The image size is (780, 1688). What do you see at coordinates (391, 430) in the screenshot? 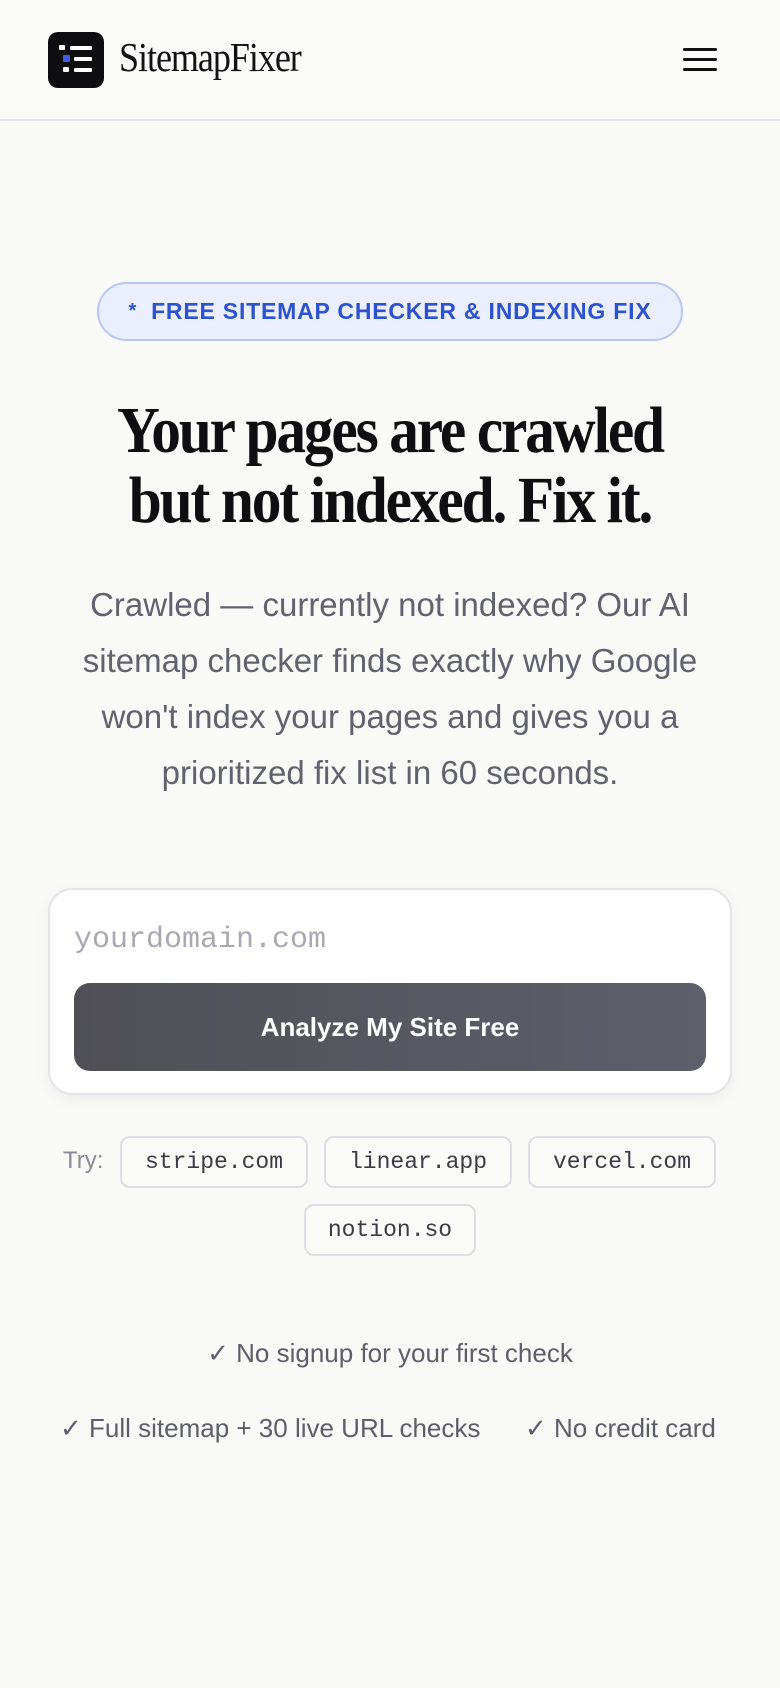
I see `headline-line-1: Your pages are crawled` at bounding box center [391, 430].